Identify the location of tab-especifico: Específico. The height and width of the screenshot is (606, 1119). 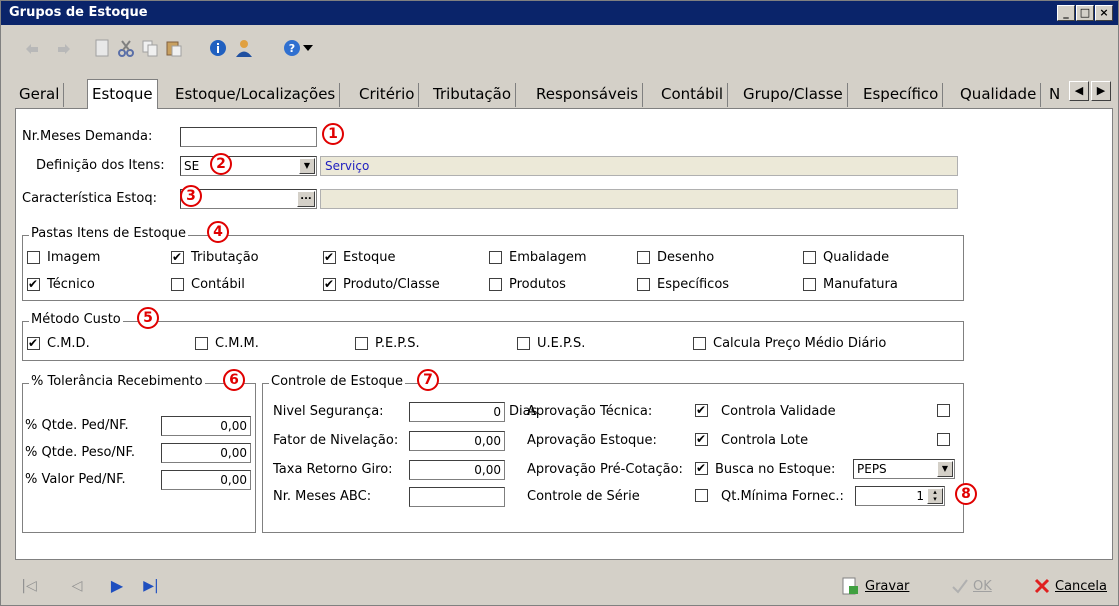
(901, 95).